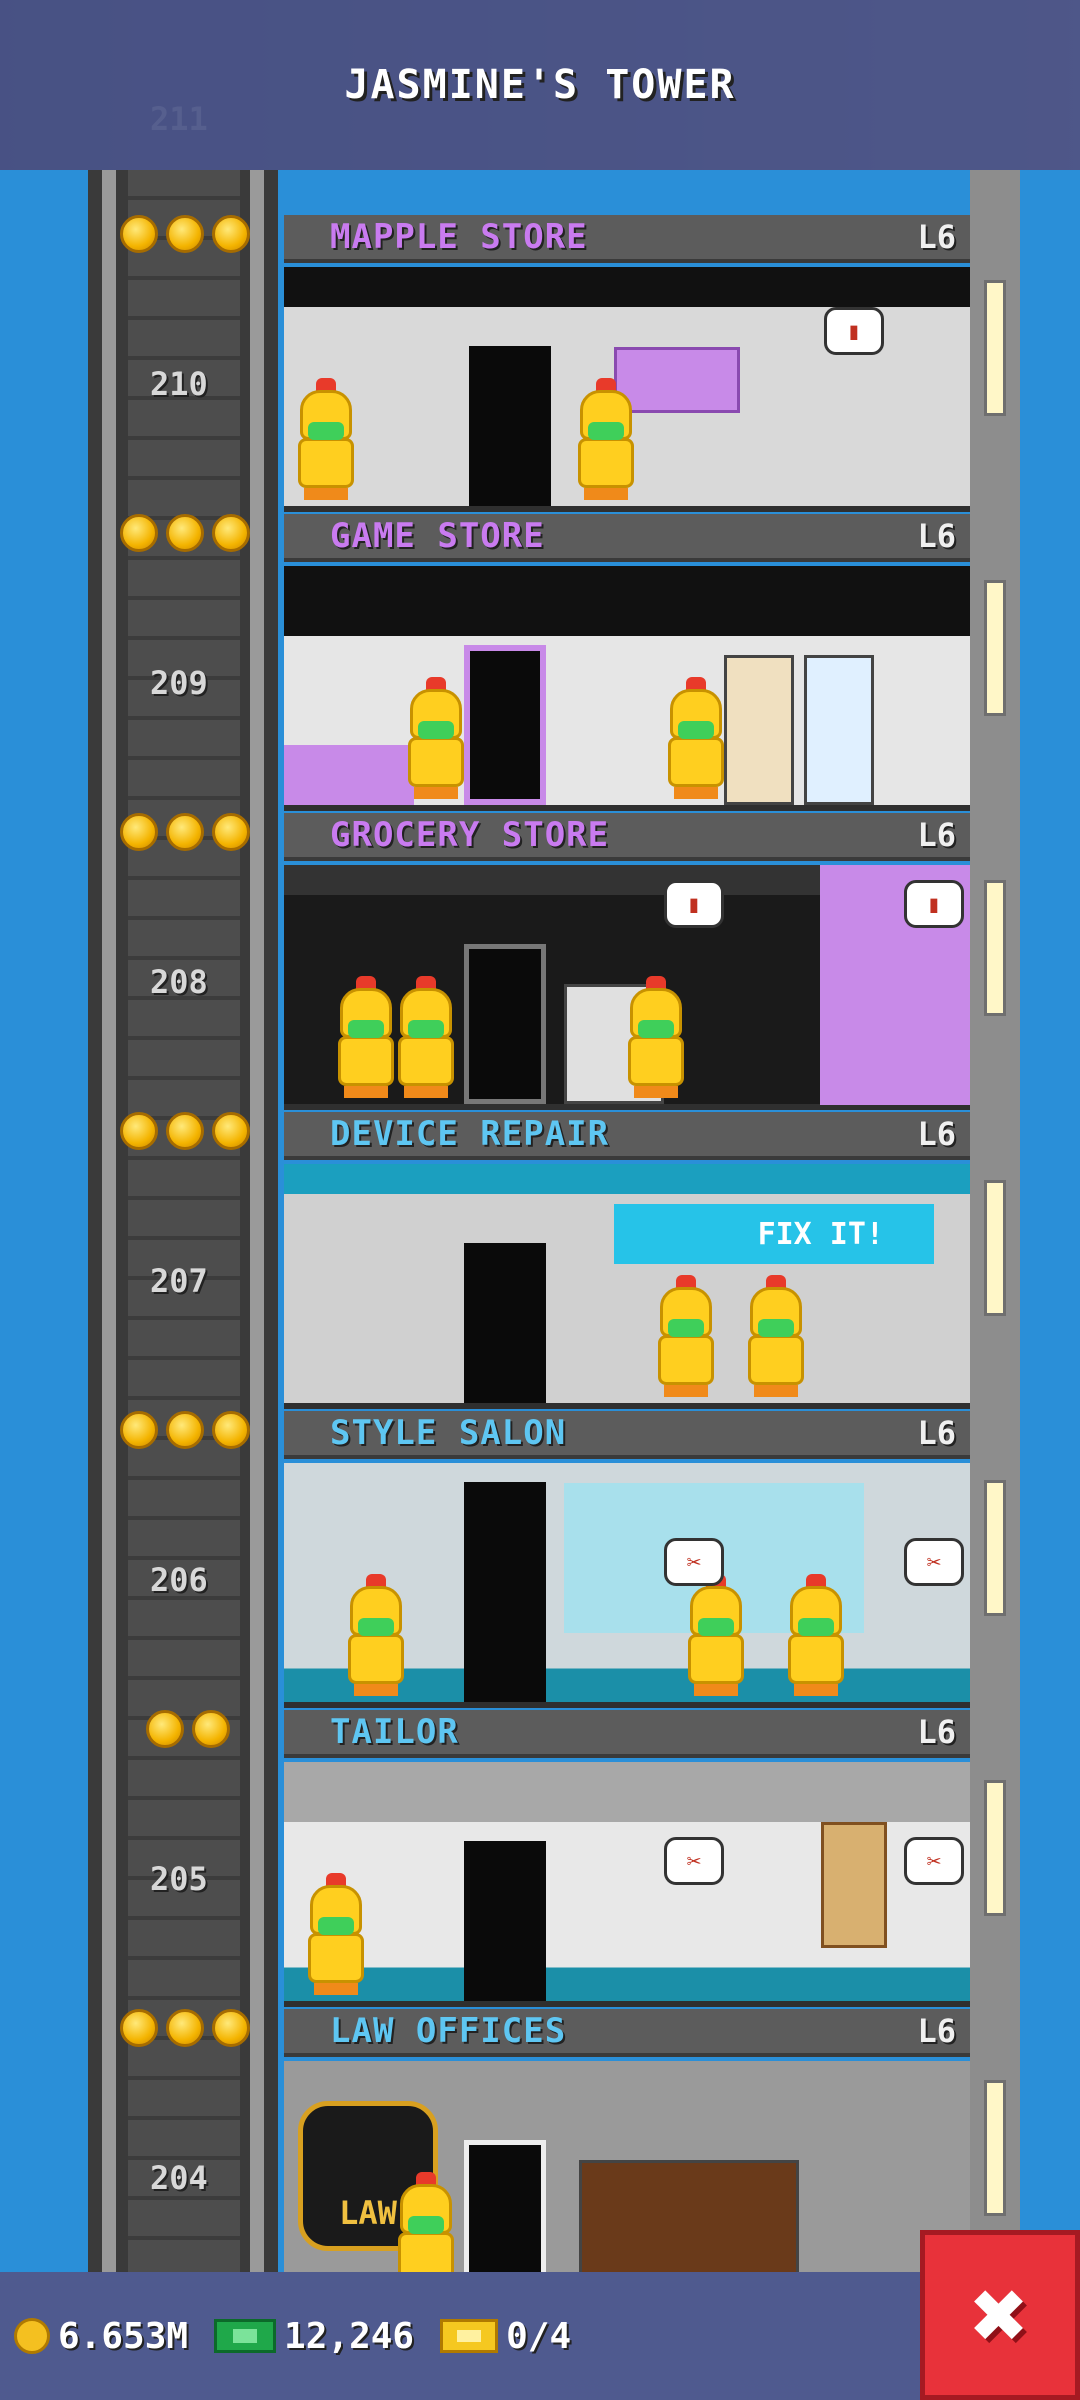 The height and width of the screenshot is (2400, 1080). Describe the element at coordinates (470, 1134) in the screenshot. I see `floor-name: DEVICE REPAIR` at that location.